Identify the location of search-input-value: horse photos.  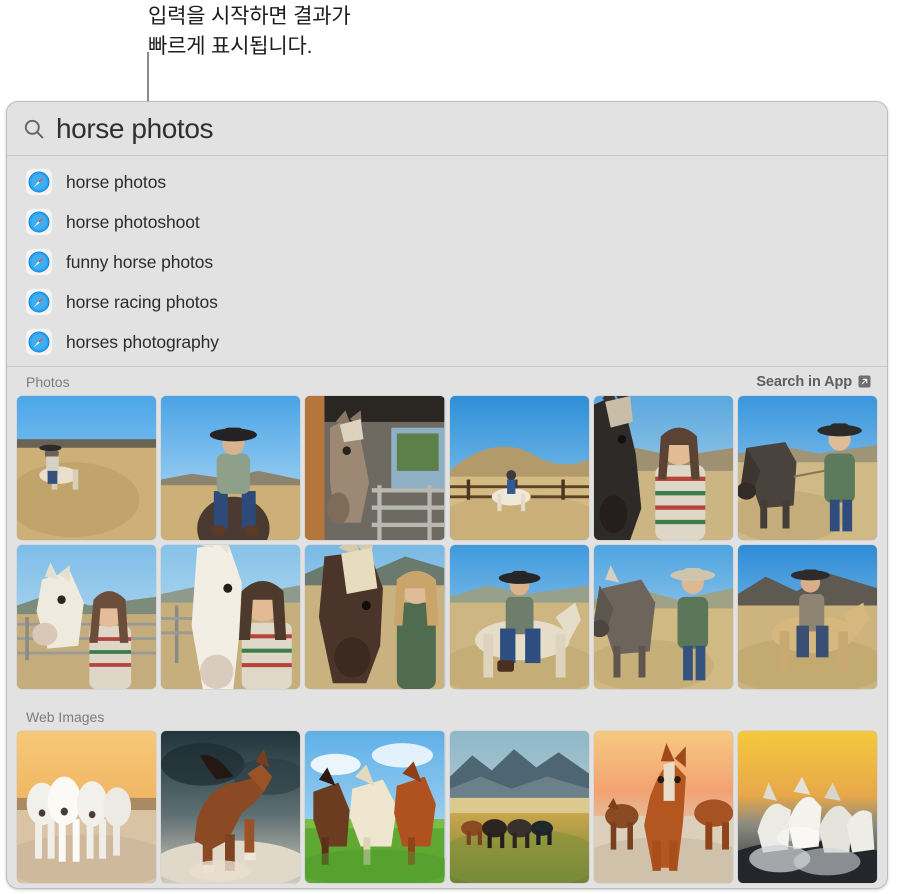
(134, 128).